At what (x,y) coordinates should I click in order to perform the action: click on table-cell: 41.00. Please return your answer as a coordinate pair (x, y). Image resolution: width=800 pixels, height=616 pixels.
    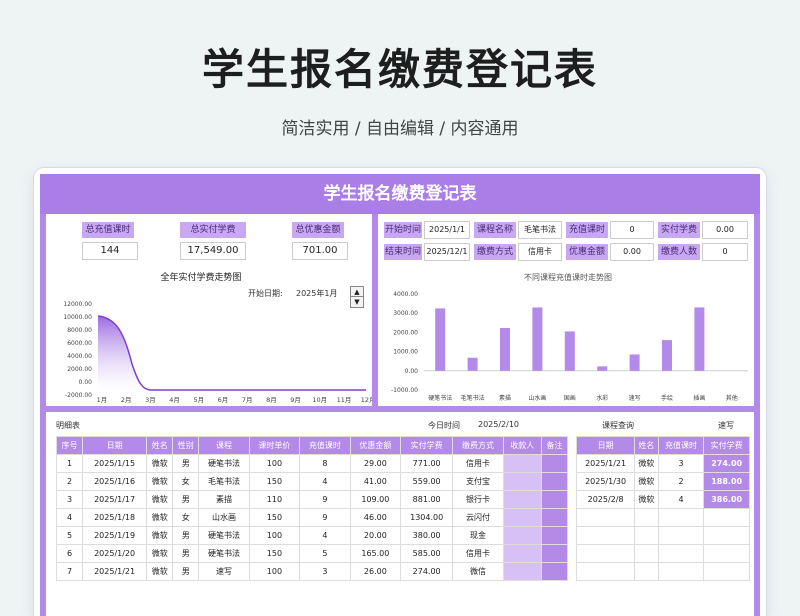
    Looking at the image, I should click on (375, 481).